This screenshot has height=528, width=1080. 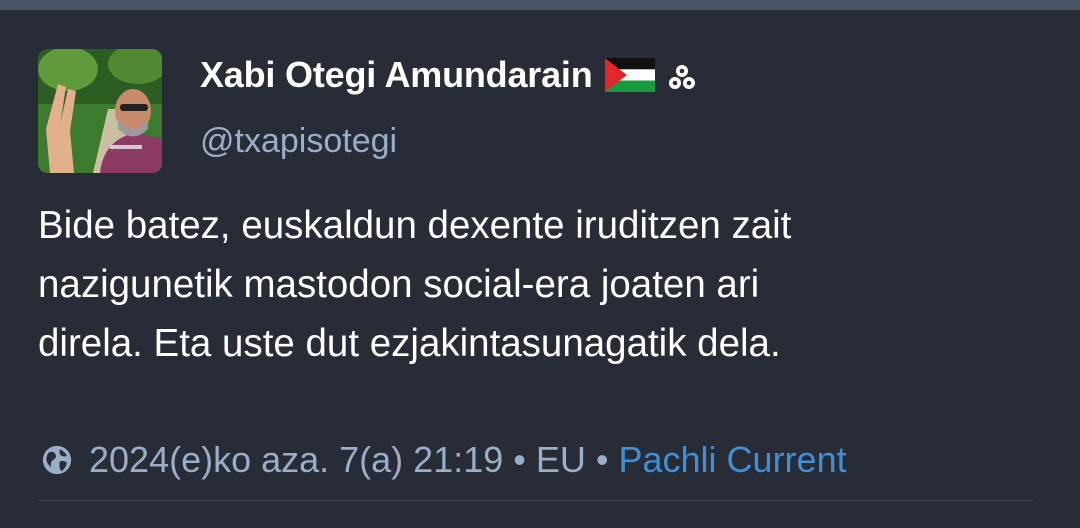 What do you see at coordinates (57, 460) in the screenshot?
I see `globe-icon` at bounding box center [57, 460].